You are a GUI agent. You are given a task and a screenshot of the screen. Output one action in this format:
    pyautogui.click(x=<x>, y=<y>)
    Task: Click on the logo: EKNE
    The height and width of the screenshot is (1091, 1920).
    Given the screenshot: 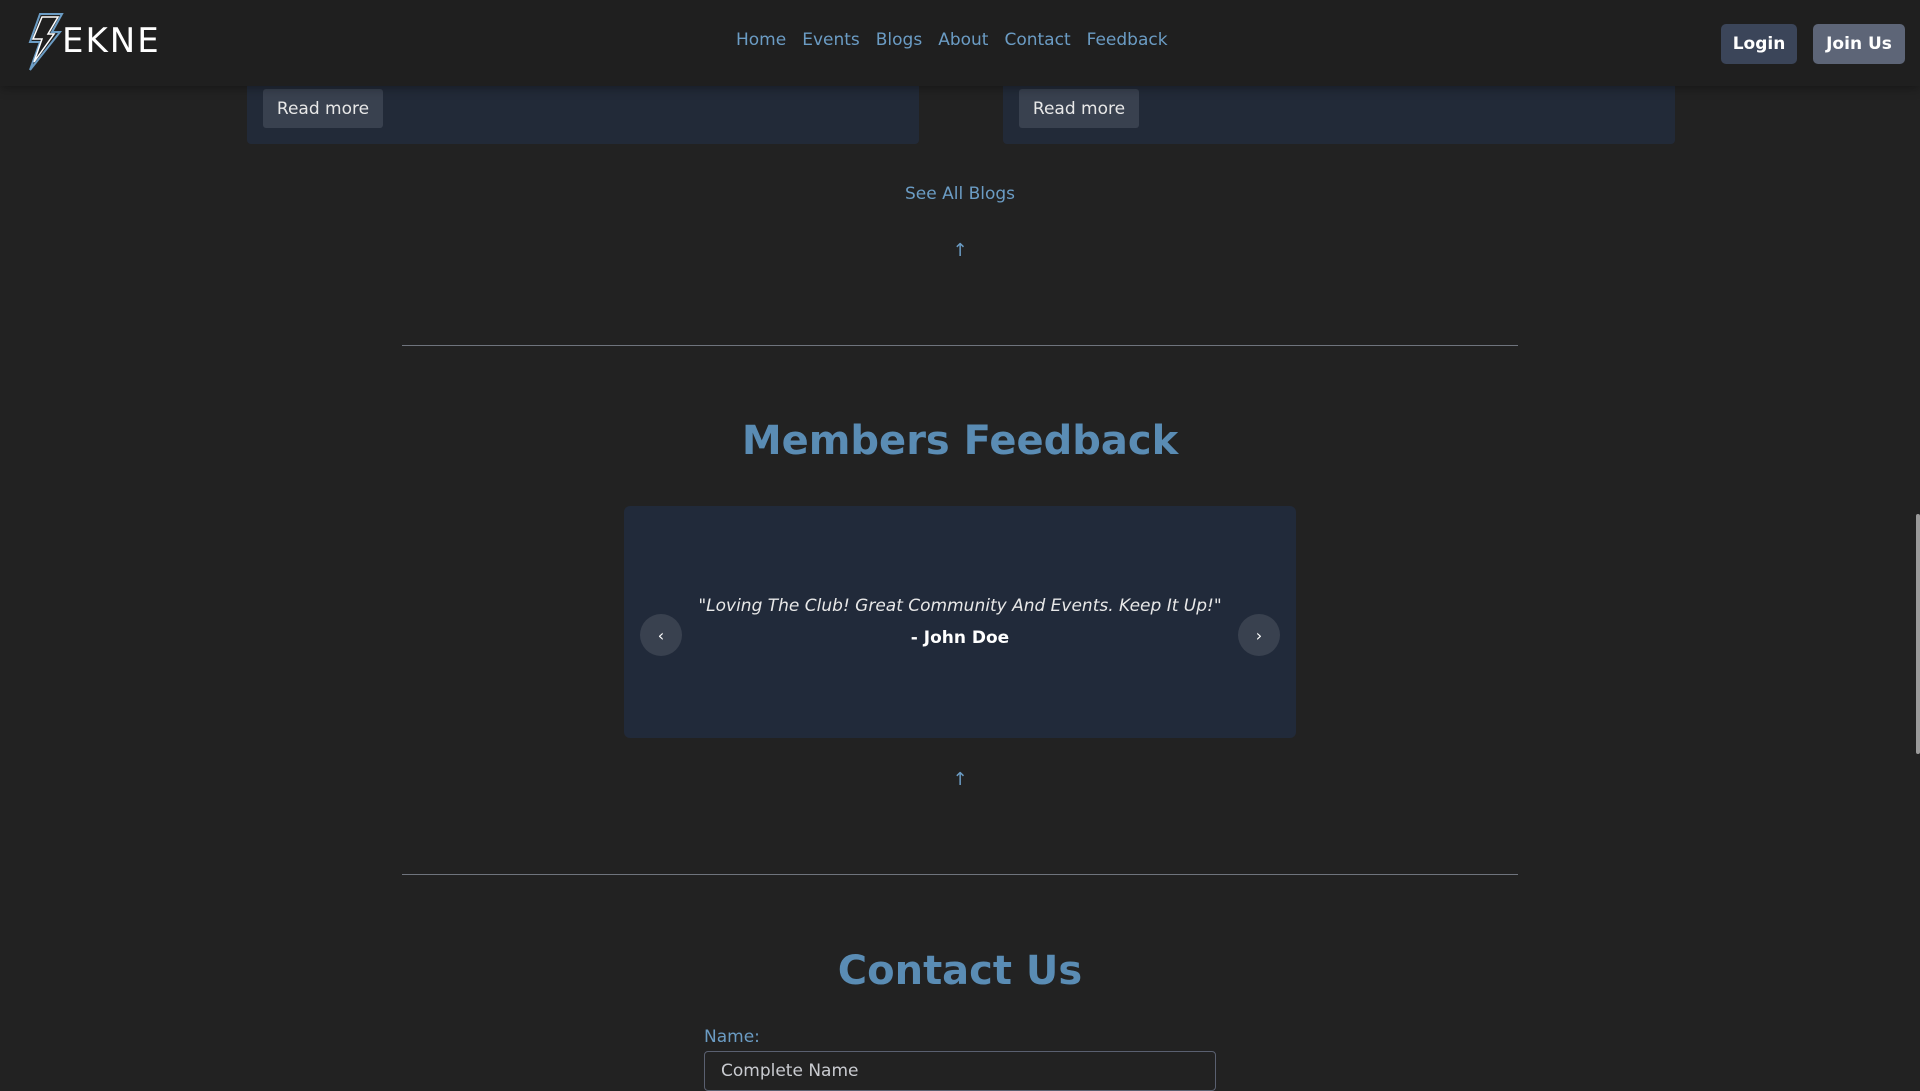 What is the action you would take?
    pyautogui.click(x=90, y=42)
    